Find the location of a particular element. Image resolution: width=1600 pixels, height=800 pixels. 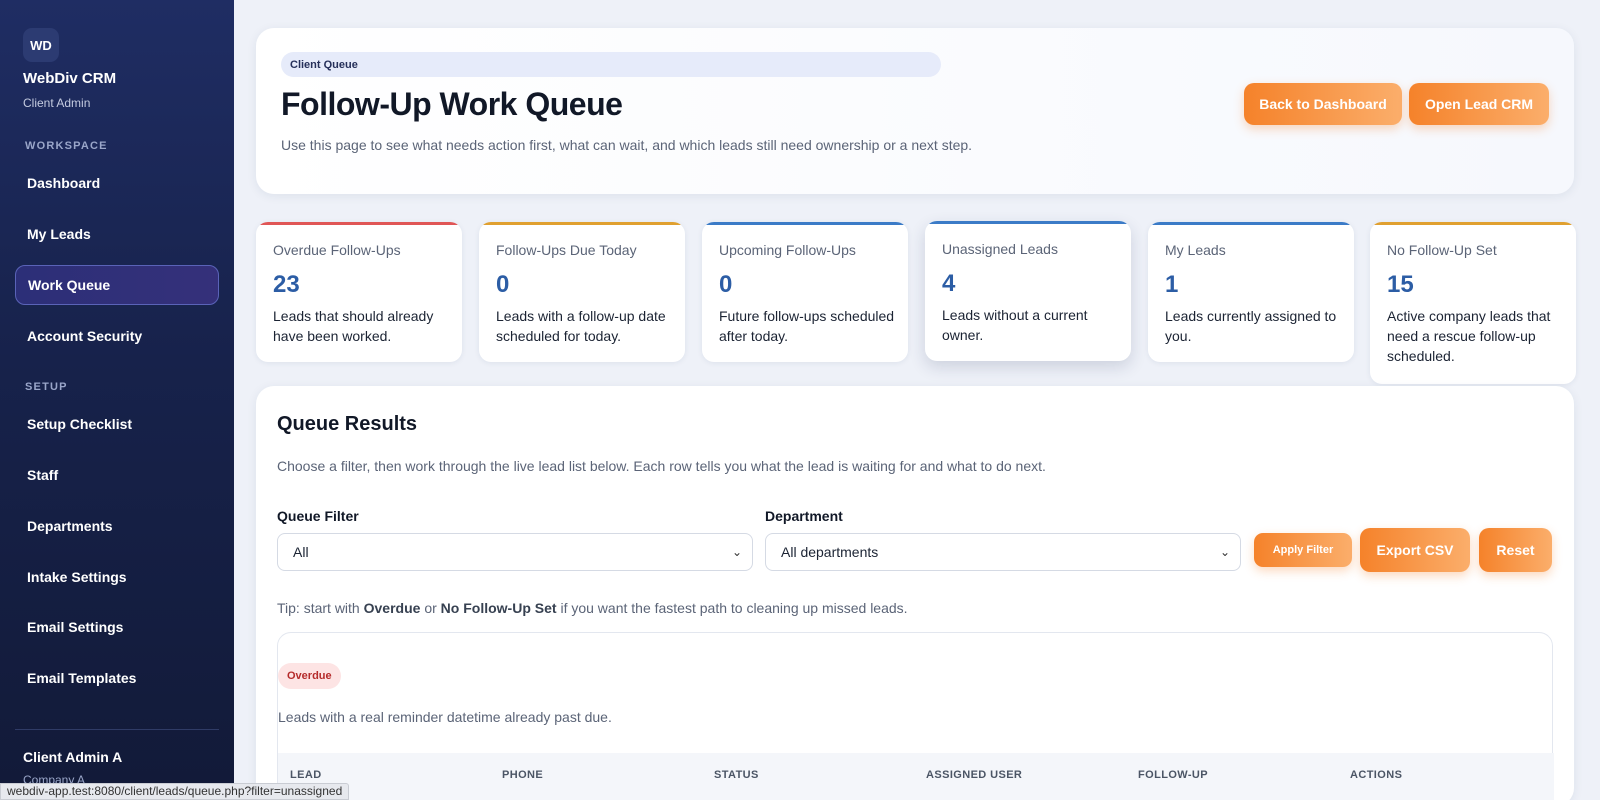

user-name: Client Admin A is located at coordinates (72, 757).